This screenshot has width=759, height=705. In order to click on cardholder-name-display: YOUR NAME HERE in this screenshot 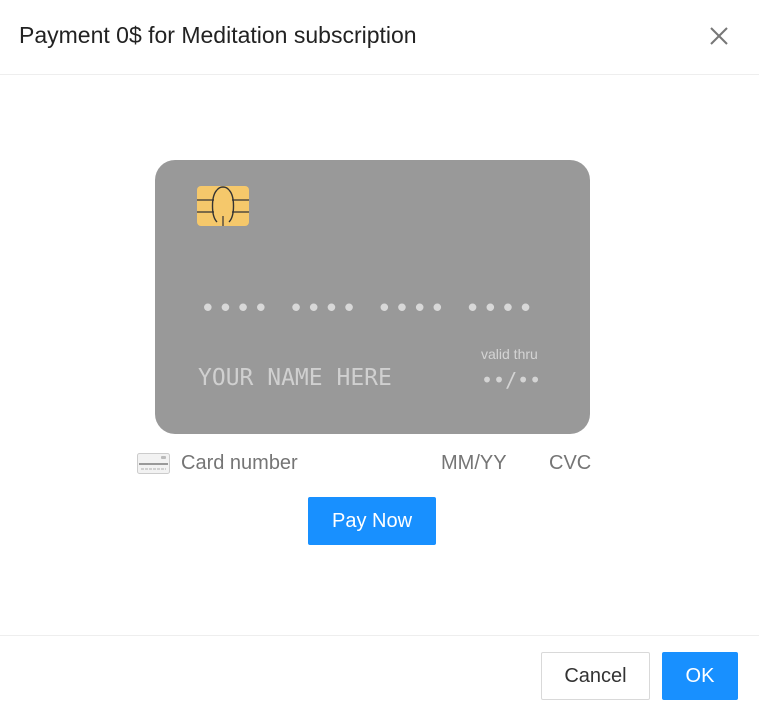, I will do `click(295, 378)`.